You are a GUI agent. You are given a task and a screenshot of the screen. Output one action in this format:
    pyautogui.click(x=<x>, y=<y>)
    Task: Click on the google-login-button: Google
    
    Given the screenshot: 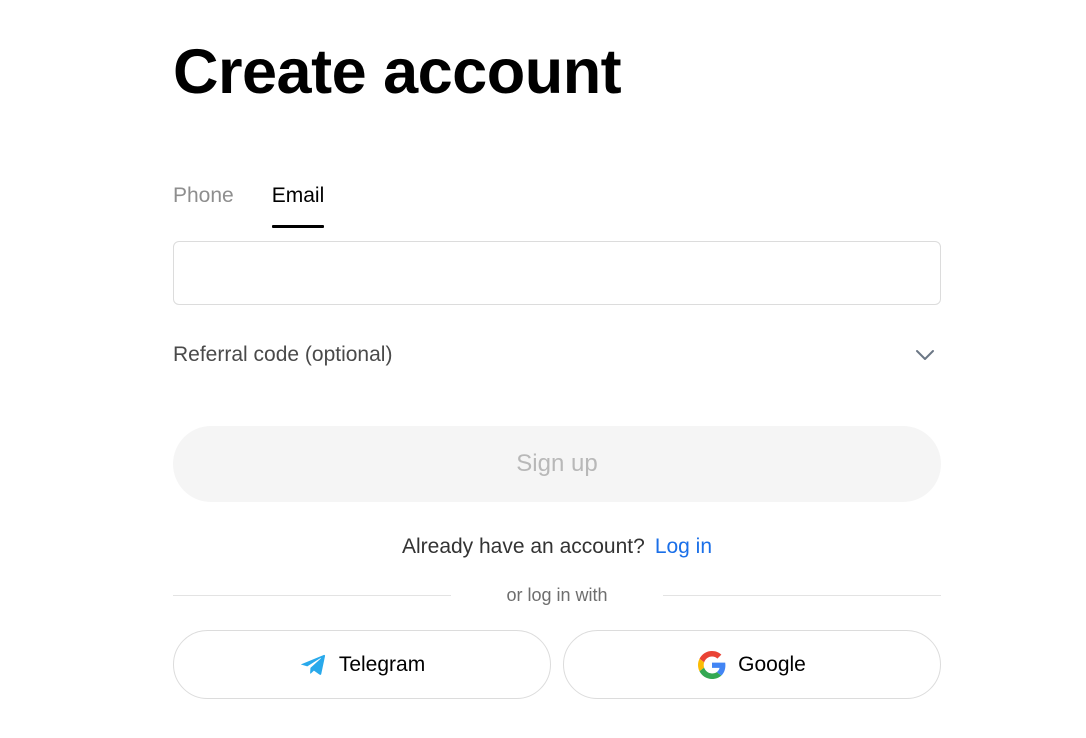 What is the action you would take?
    pyautogui.click(x=752, y=664)
    